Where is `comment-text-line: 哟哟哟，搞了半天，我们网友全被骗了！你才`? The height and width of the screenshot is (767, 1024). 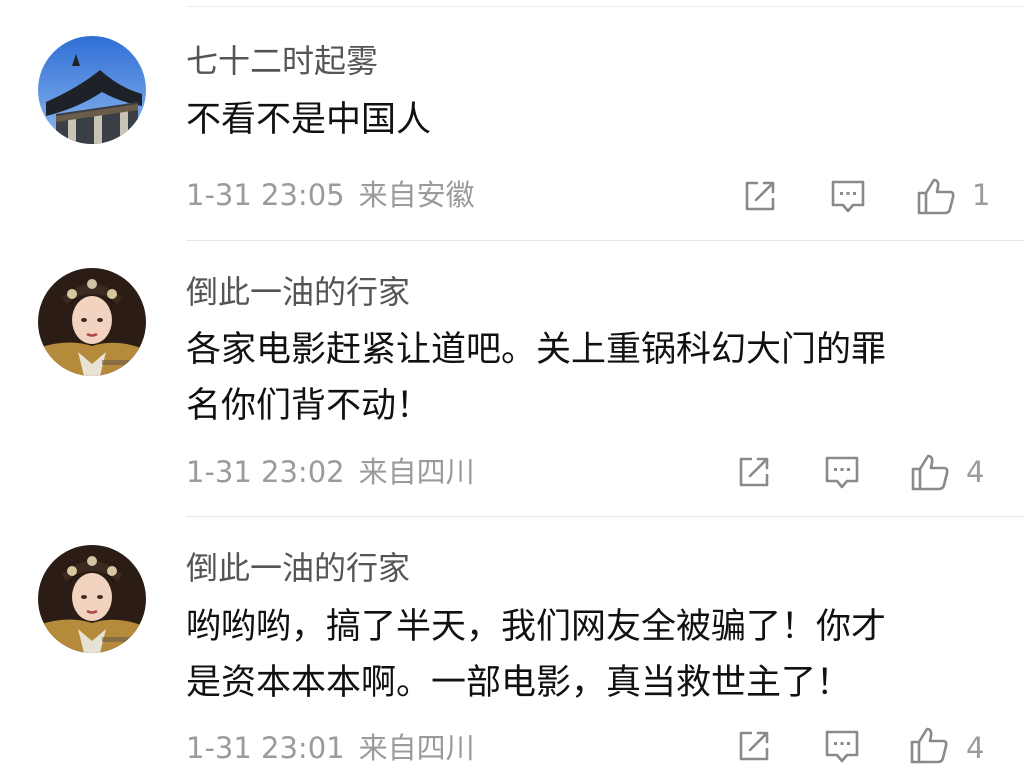 comment-text-line: 哟哟哟，搞了半天，我们网友全被骗了！你才 is located at coordinates (536, 627).